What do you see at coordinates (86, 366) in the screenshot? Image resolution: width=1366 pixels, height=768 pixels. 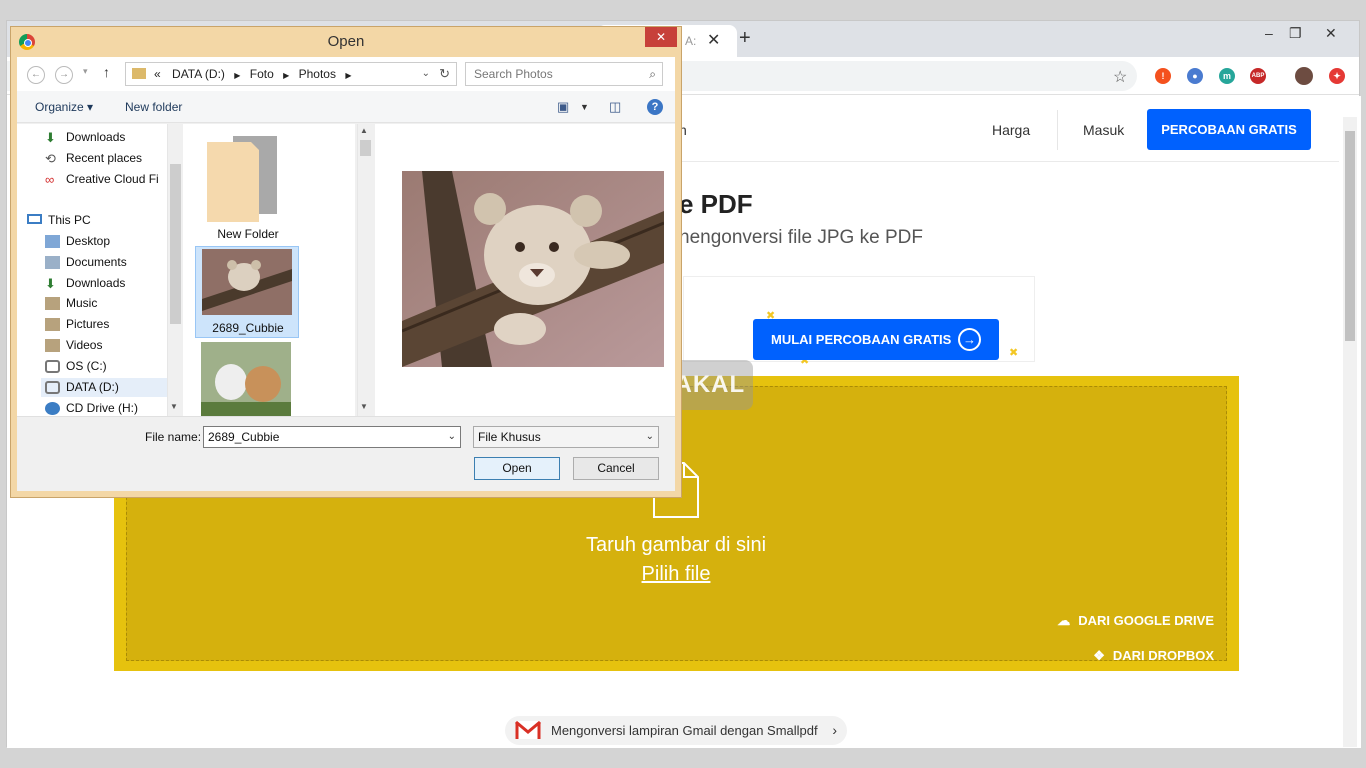 I see `nav-item-label: OS (C:)` at bounding box center [86, 366].